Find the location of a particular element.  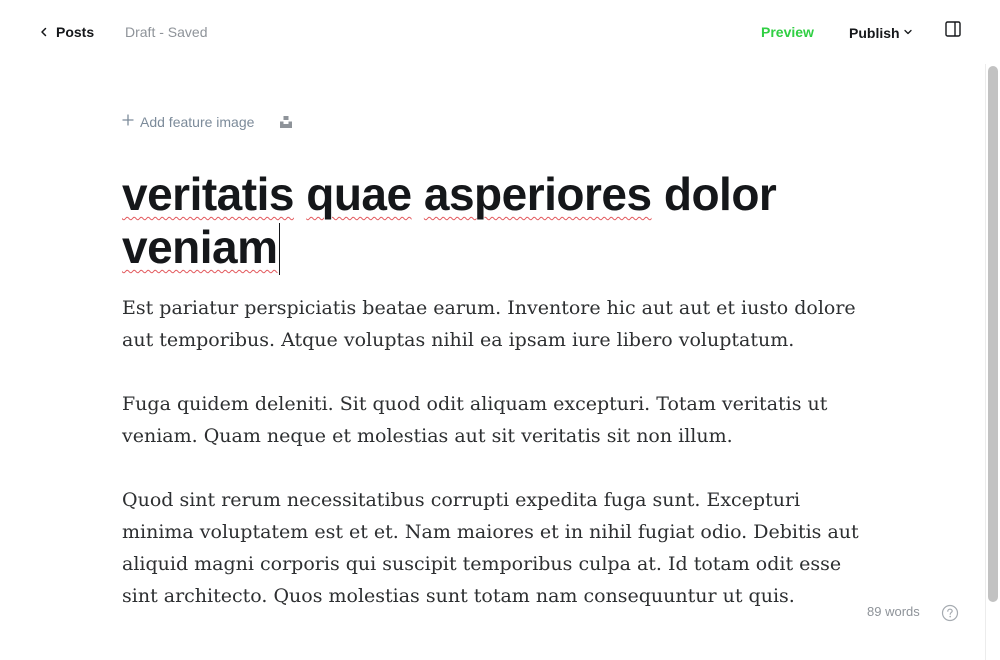

save-status: Draft - Saved is located at coordinates (166, 32).